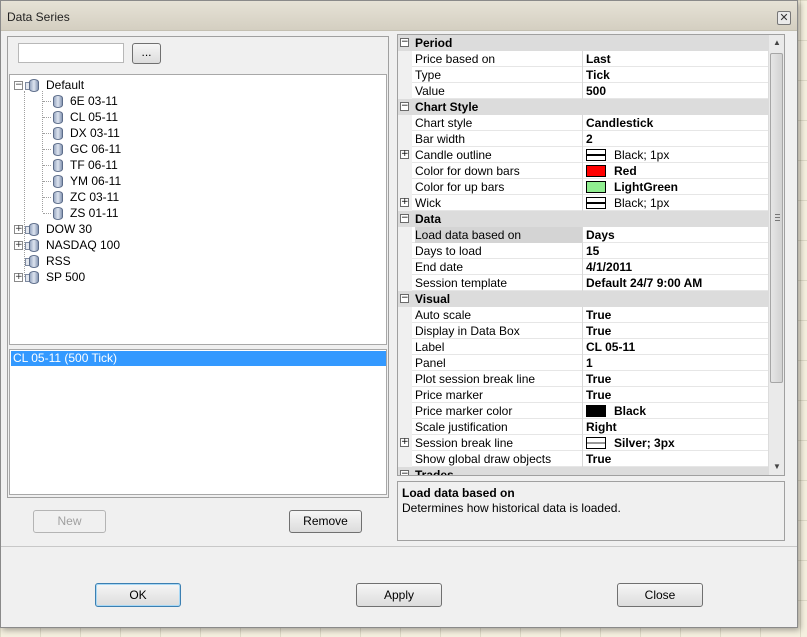  I want to click on close-icon: ✕, so click(784, 18).